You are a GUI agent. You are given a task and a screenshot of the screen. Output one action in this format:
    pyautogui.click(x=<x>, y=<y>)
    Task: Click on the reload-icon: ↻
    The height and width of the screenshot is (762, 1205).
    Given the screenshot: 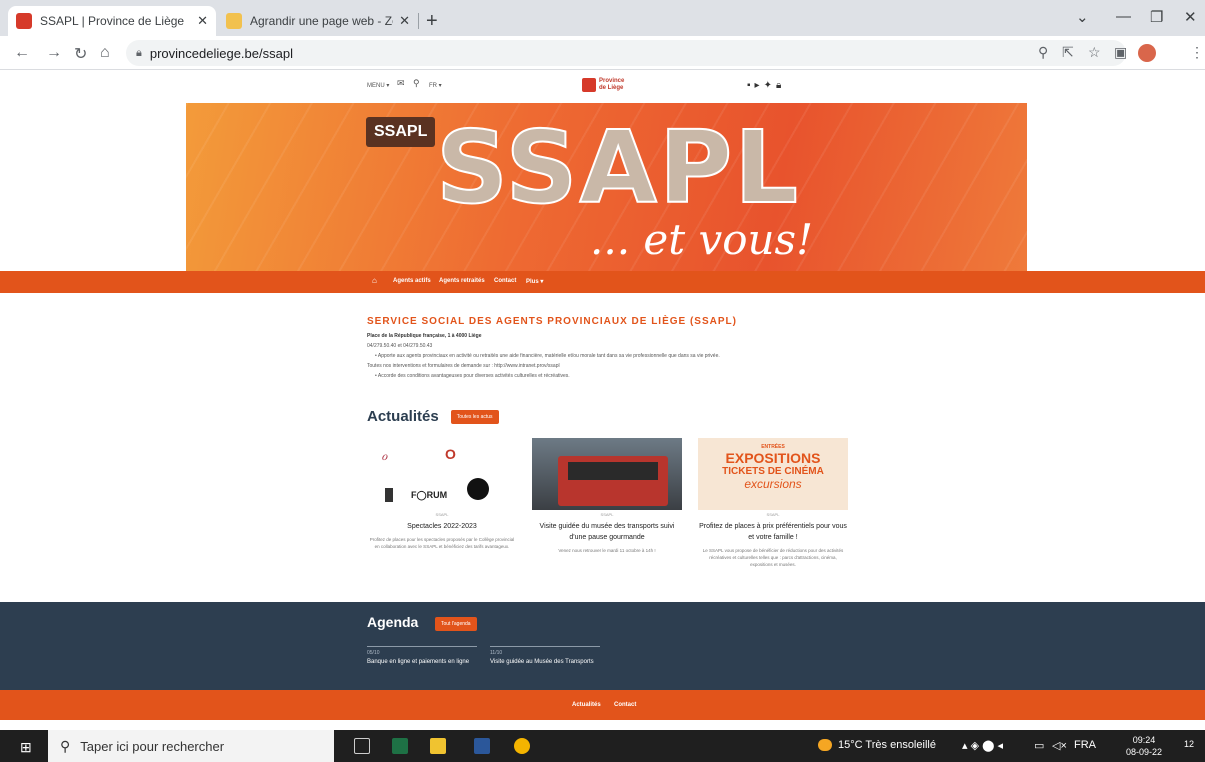 What is the action you would take?
    pyautogui.click(x=80, y=54)
    